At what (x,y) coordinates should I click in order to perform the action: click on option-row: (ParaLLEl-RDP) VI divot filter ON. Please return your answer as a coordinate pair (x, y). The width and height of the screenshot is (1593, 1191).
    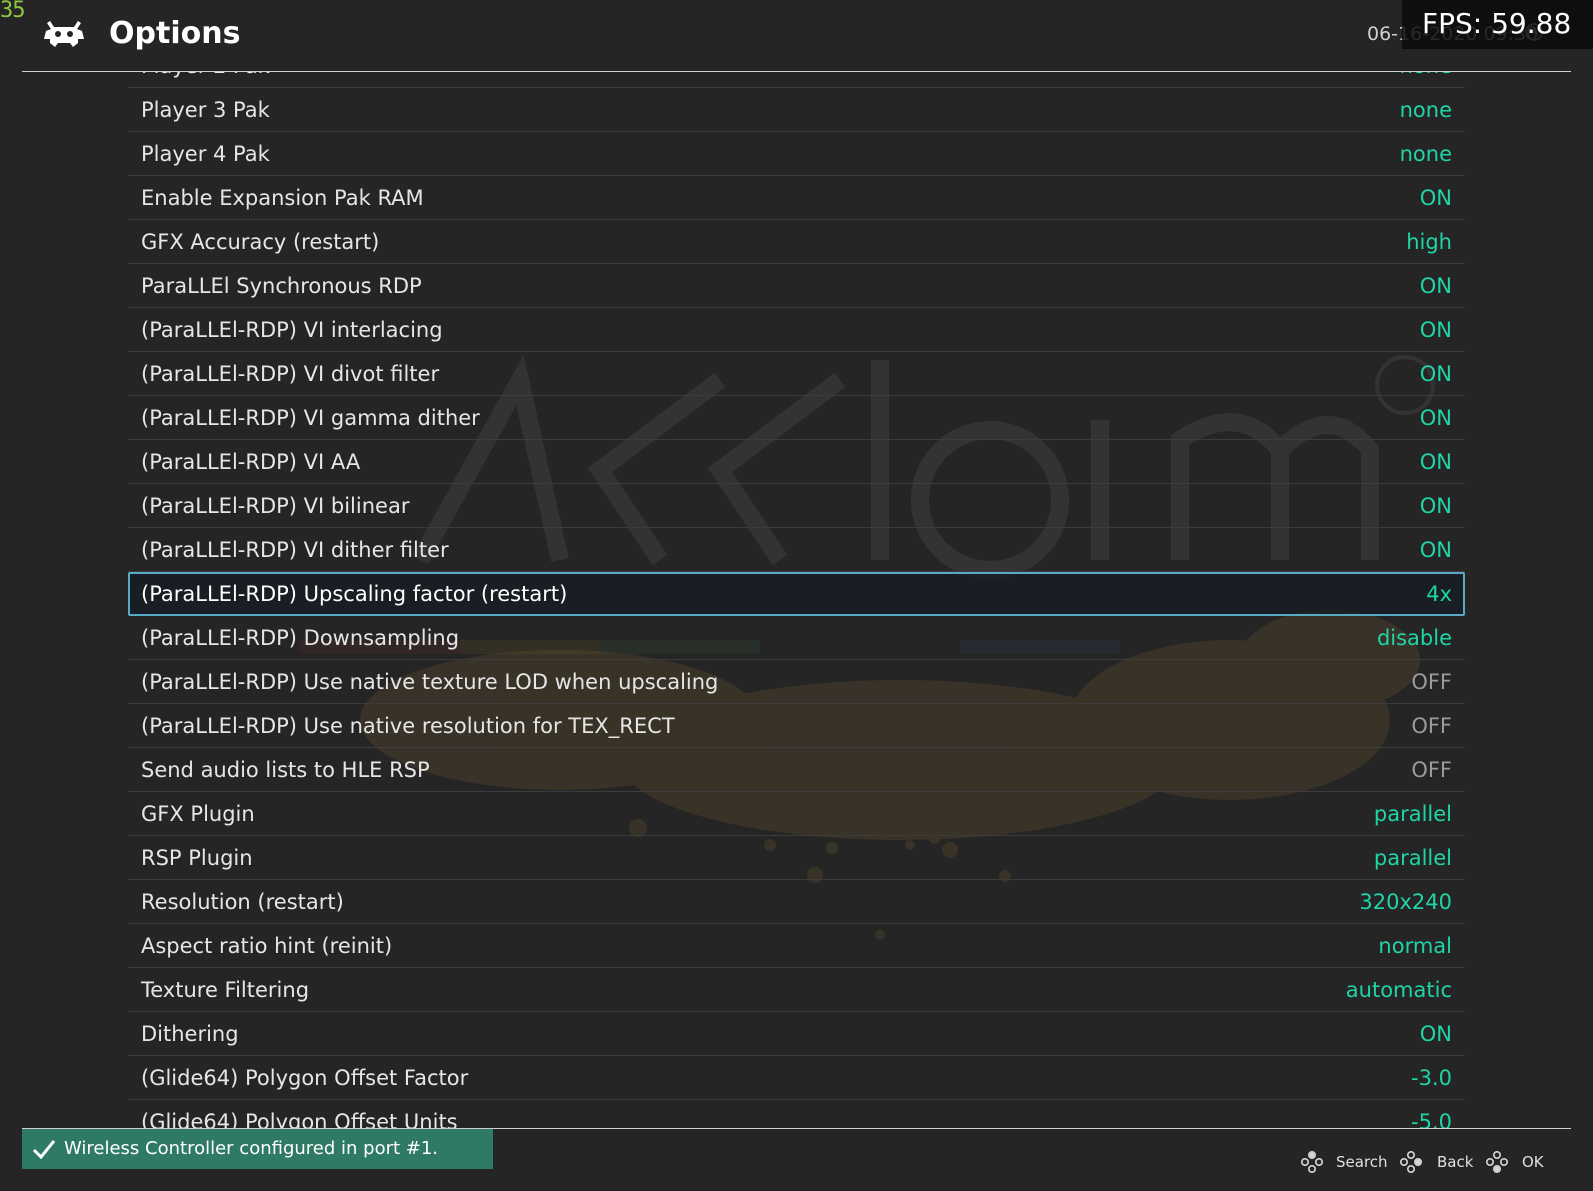
    Looking at the image, I should click on (796, 374).